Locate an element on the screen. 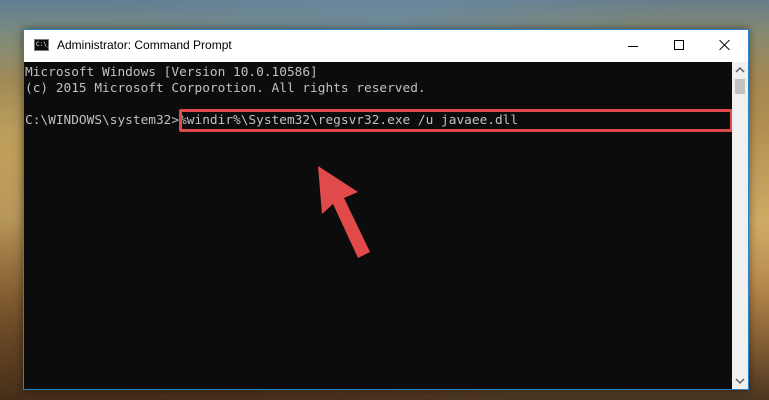 The height and width of the screenshot is (400, 769). scroll-up-button is located at coordinates (740, 70).